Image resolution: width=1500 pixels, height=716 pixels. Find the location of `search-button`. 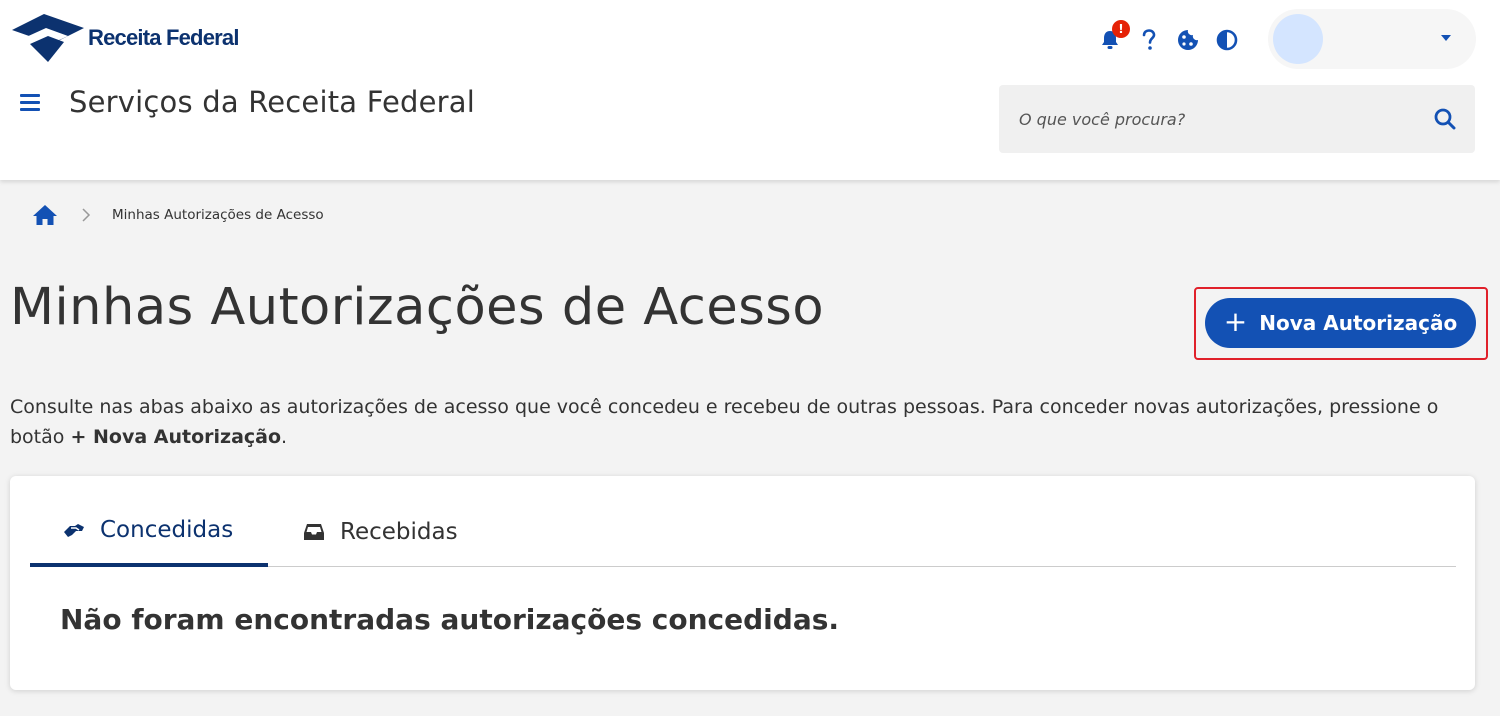

search-button is located at coordinates (1445, 119).